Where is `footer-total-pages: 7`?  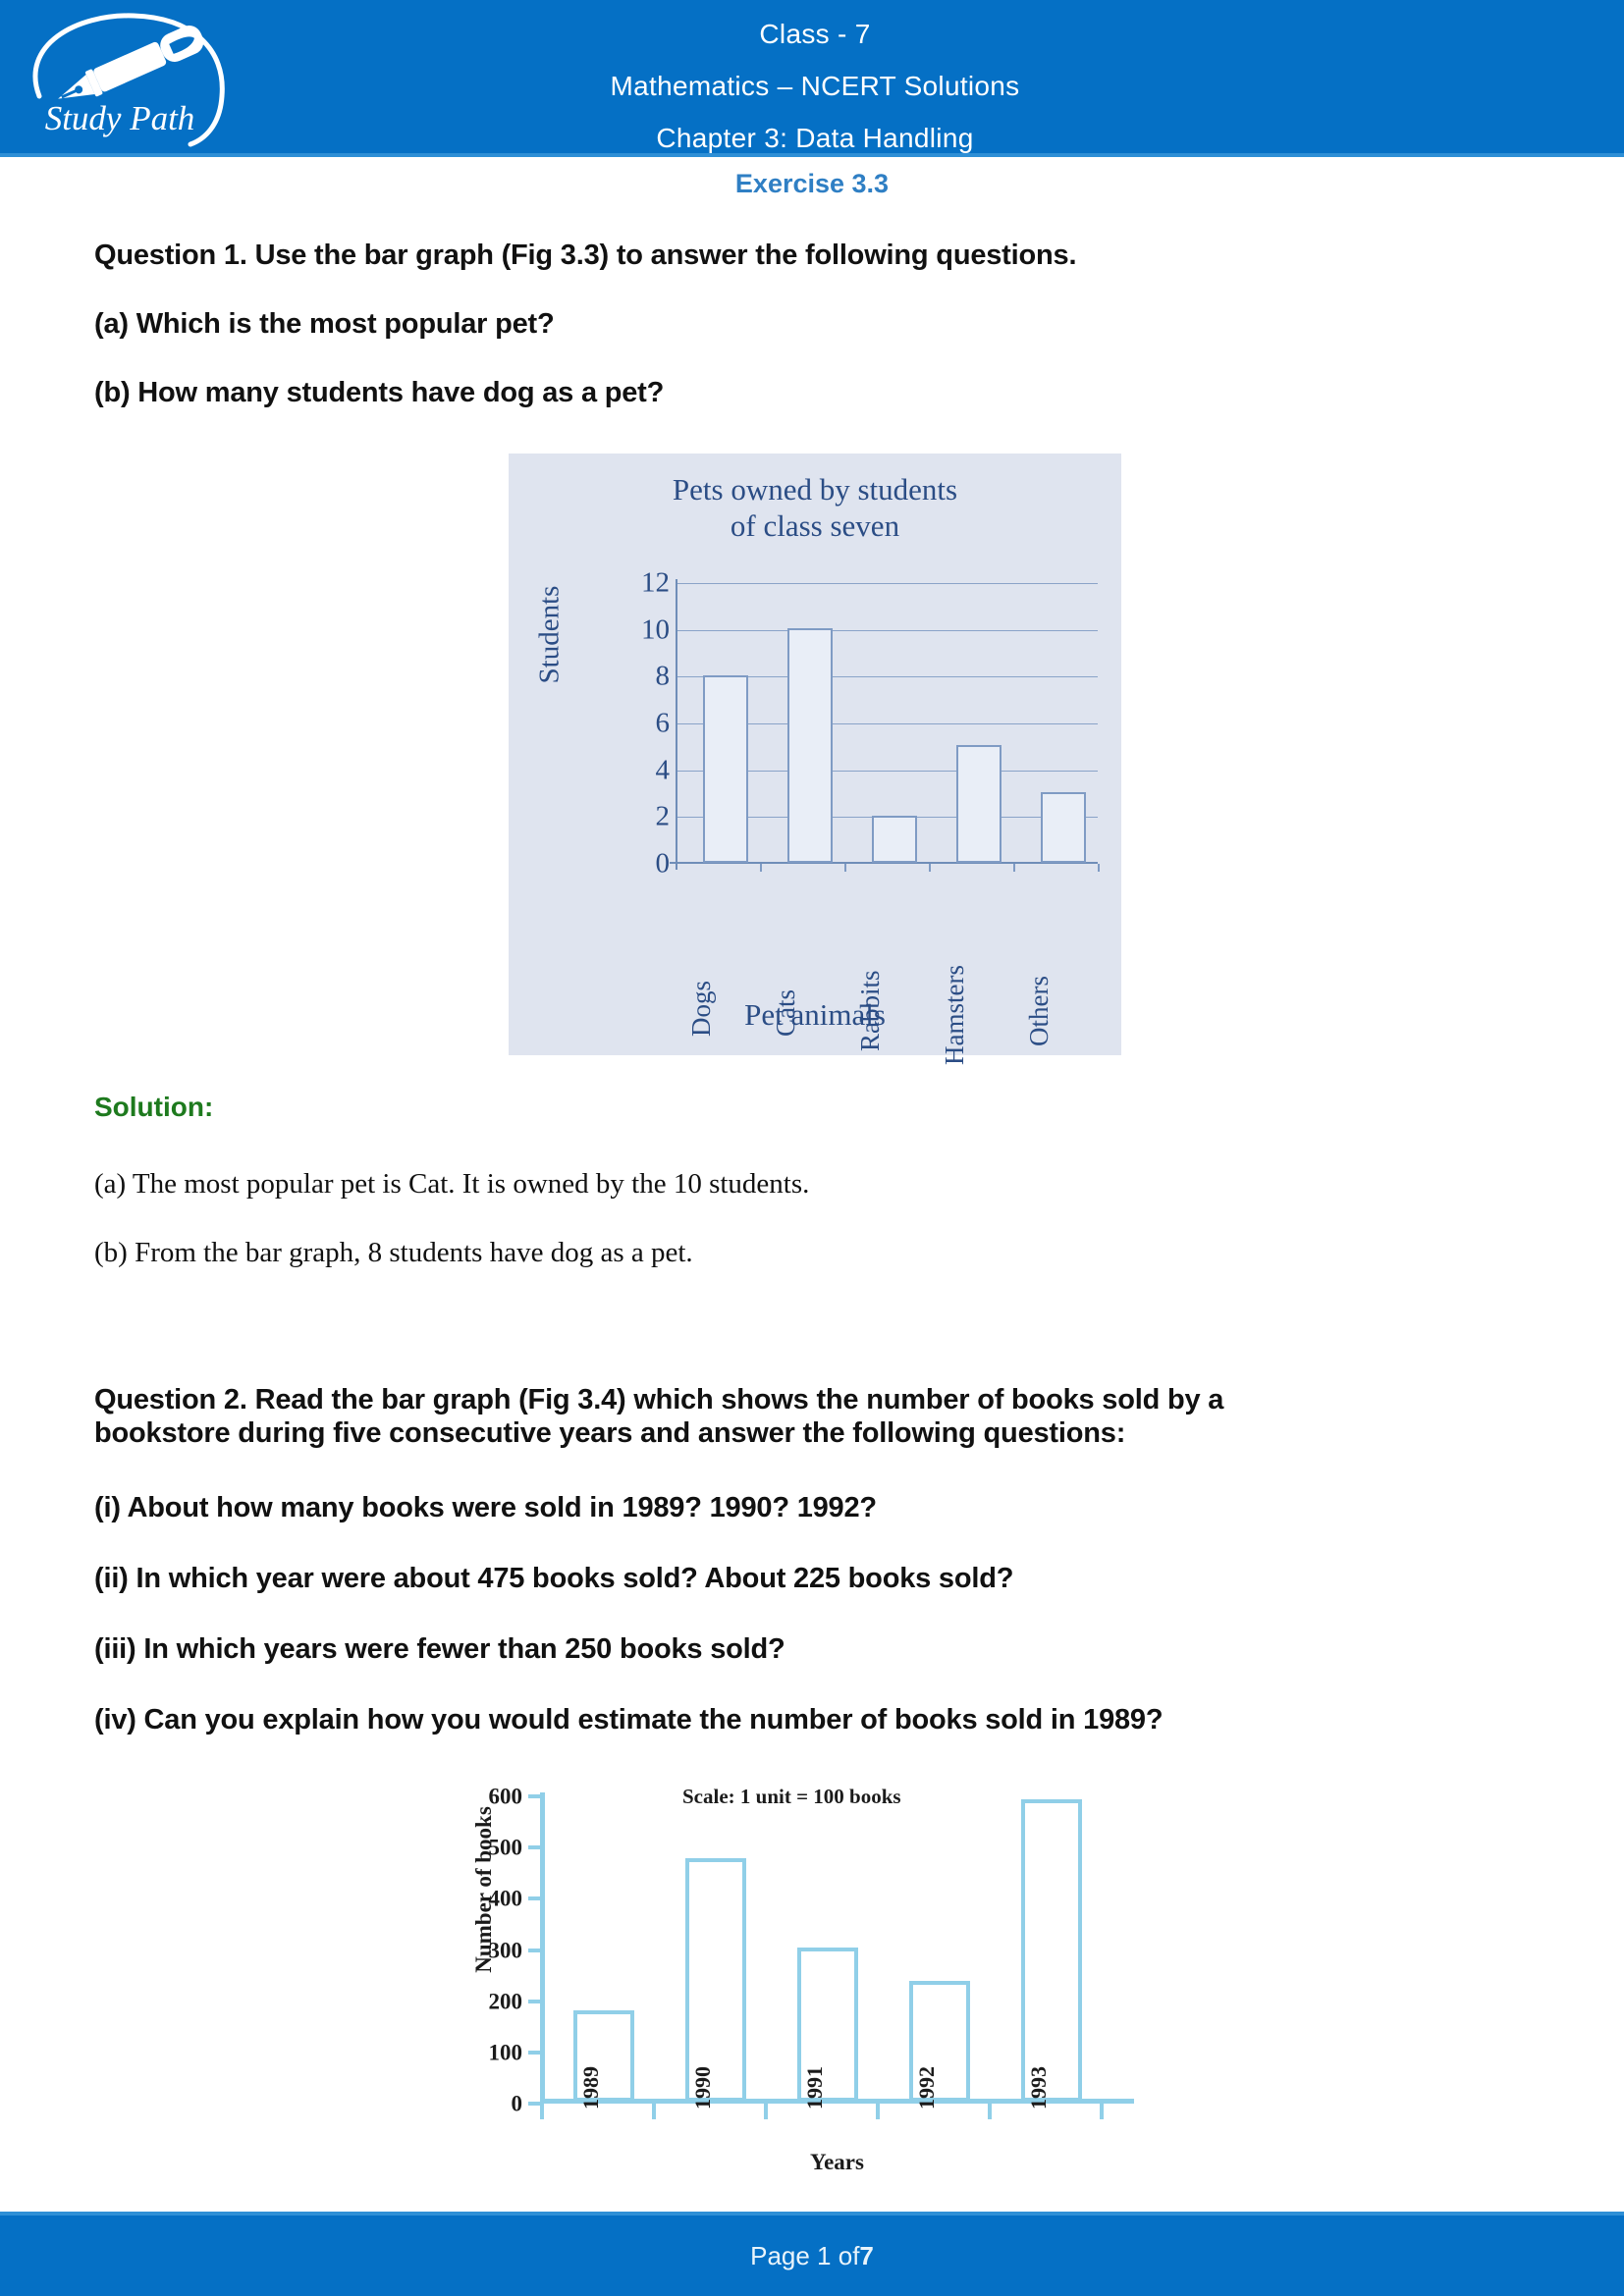 footer-total-pages: 7 is located at coordinates (866, 2255).